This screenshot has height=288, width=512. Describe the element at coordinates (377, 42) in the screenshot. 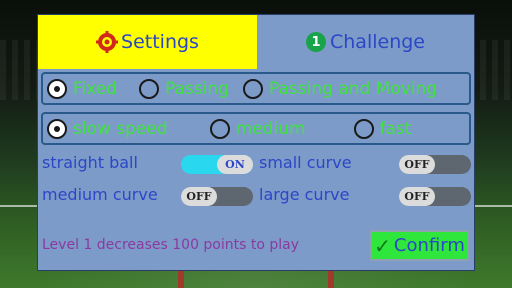

I see `tab-challenge-label: Challenge` at that location.